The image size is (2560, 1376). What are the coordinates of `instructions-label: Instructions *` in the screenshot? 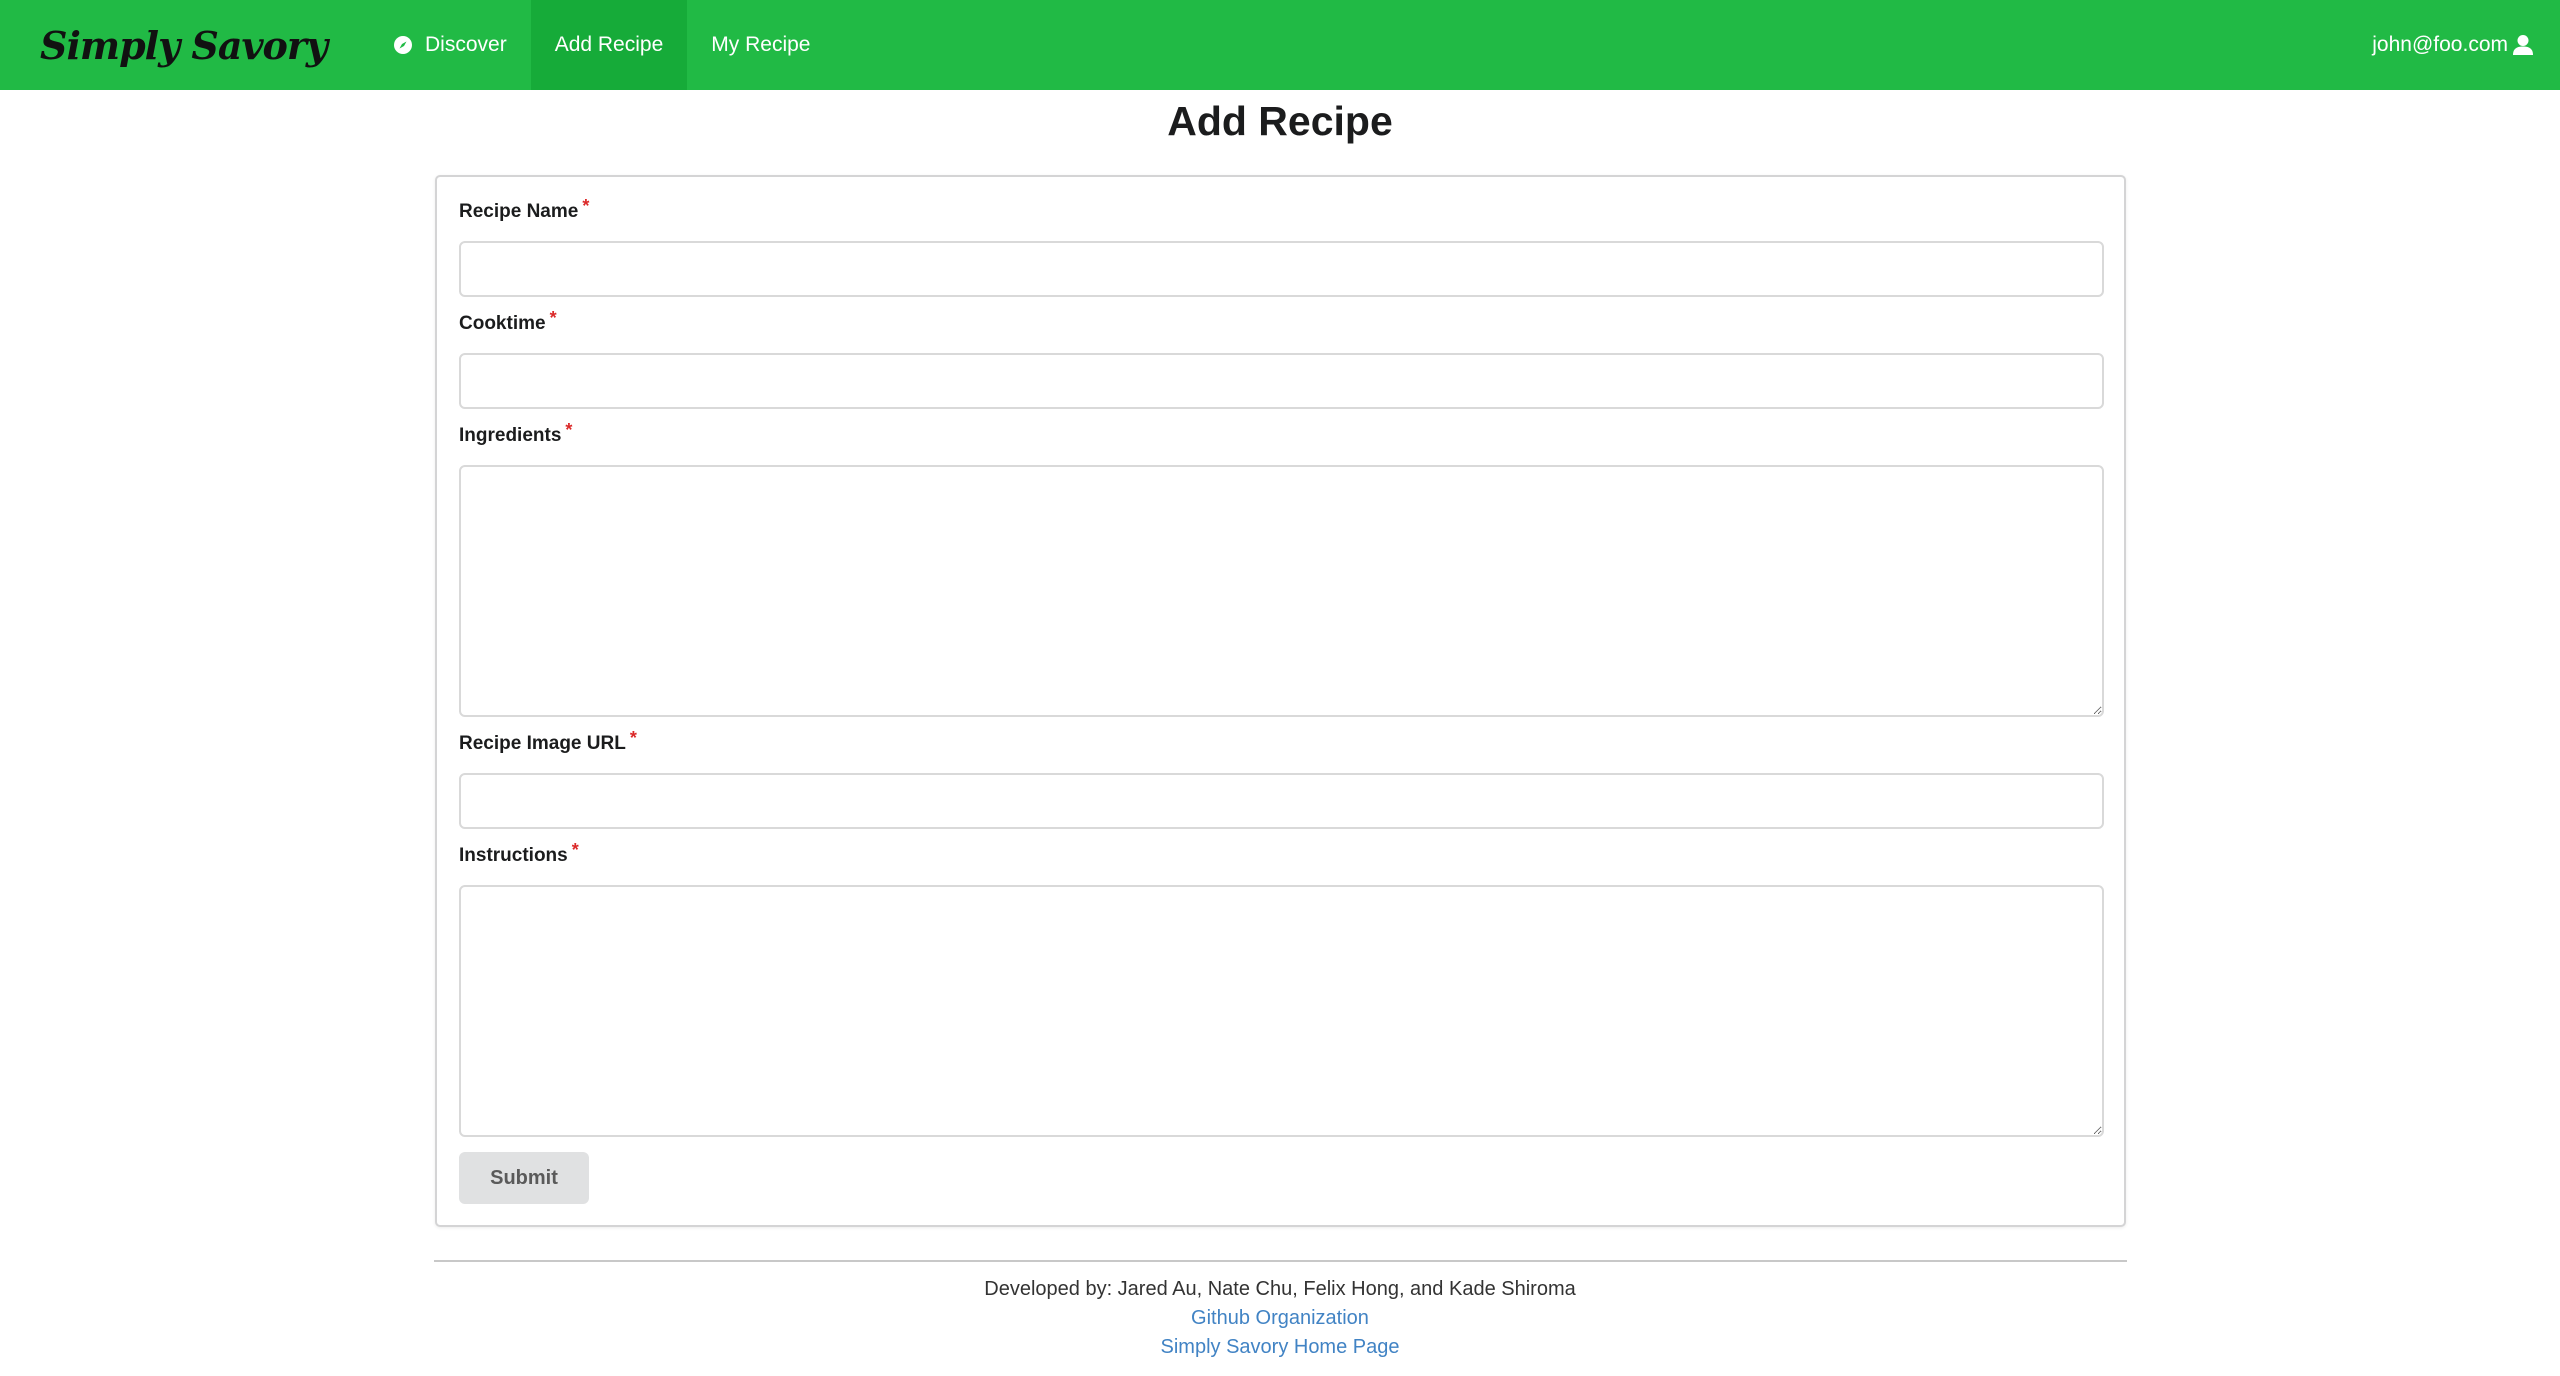 It's located at (519, 853).